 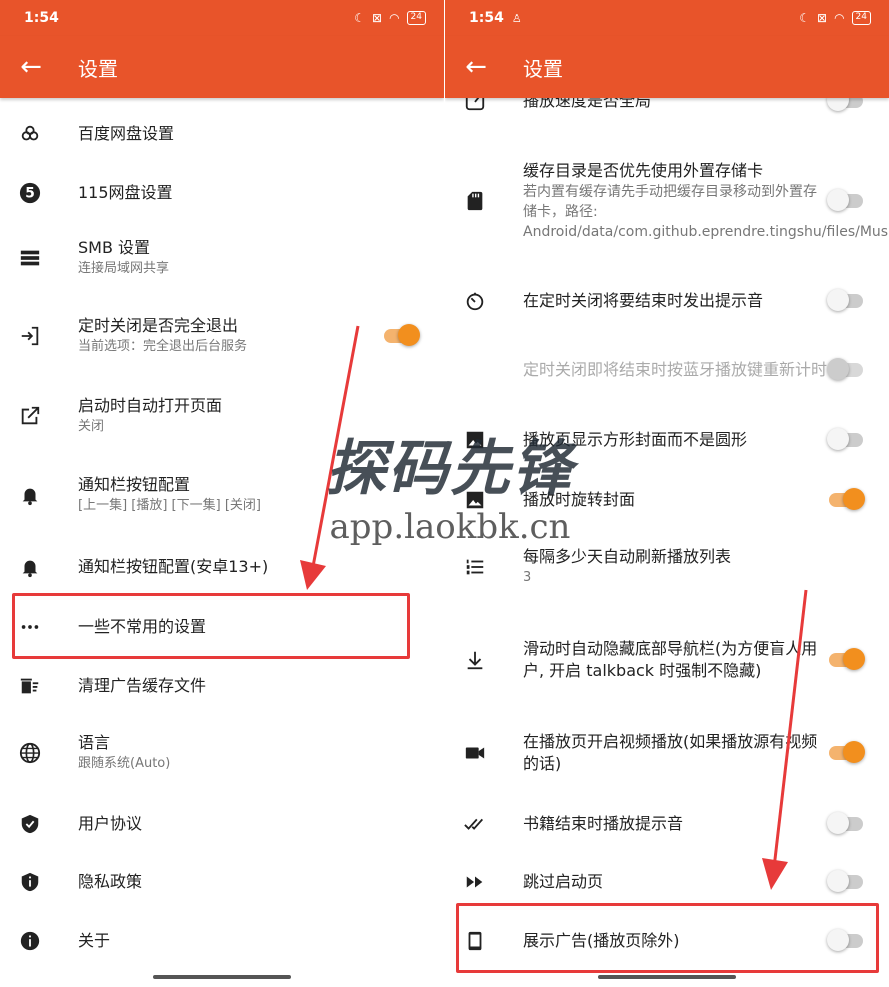 I want to click on fast-forward-icon, so click(x=475, y=882).